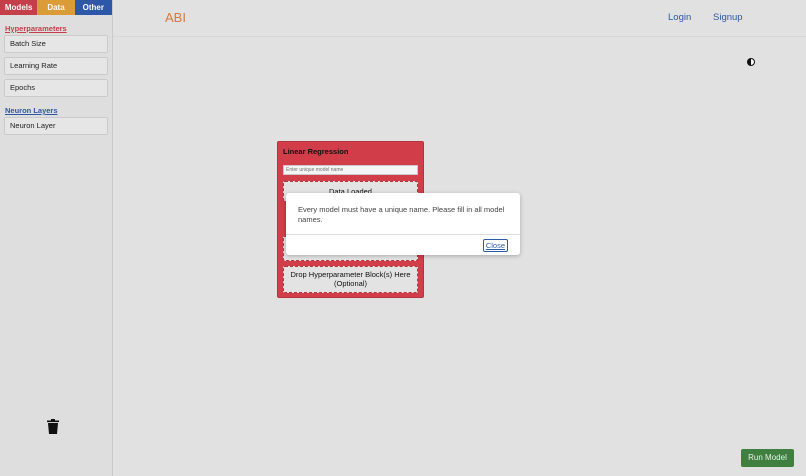 The height and width of the screenshot is (476, 806). I want to click on run-model-button: Run Model, so click(767, 458).